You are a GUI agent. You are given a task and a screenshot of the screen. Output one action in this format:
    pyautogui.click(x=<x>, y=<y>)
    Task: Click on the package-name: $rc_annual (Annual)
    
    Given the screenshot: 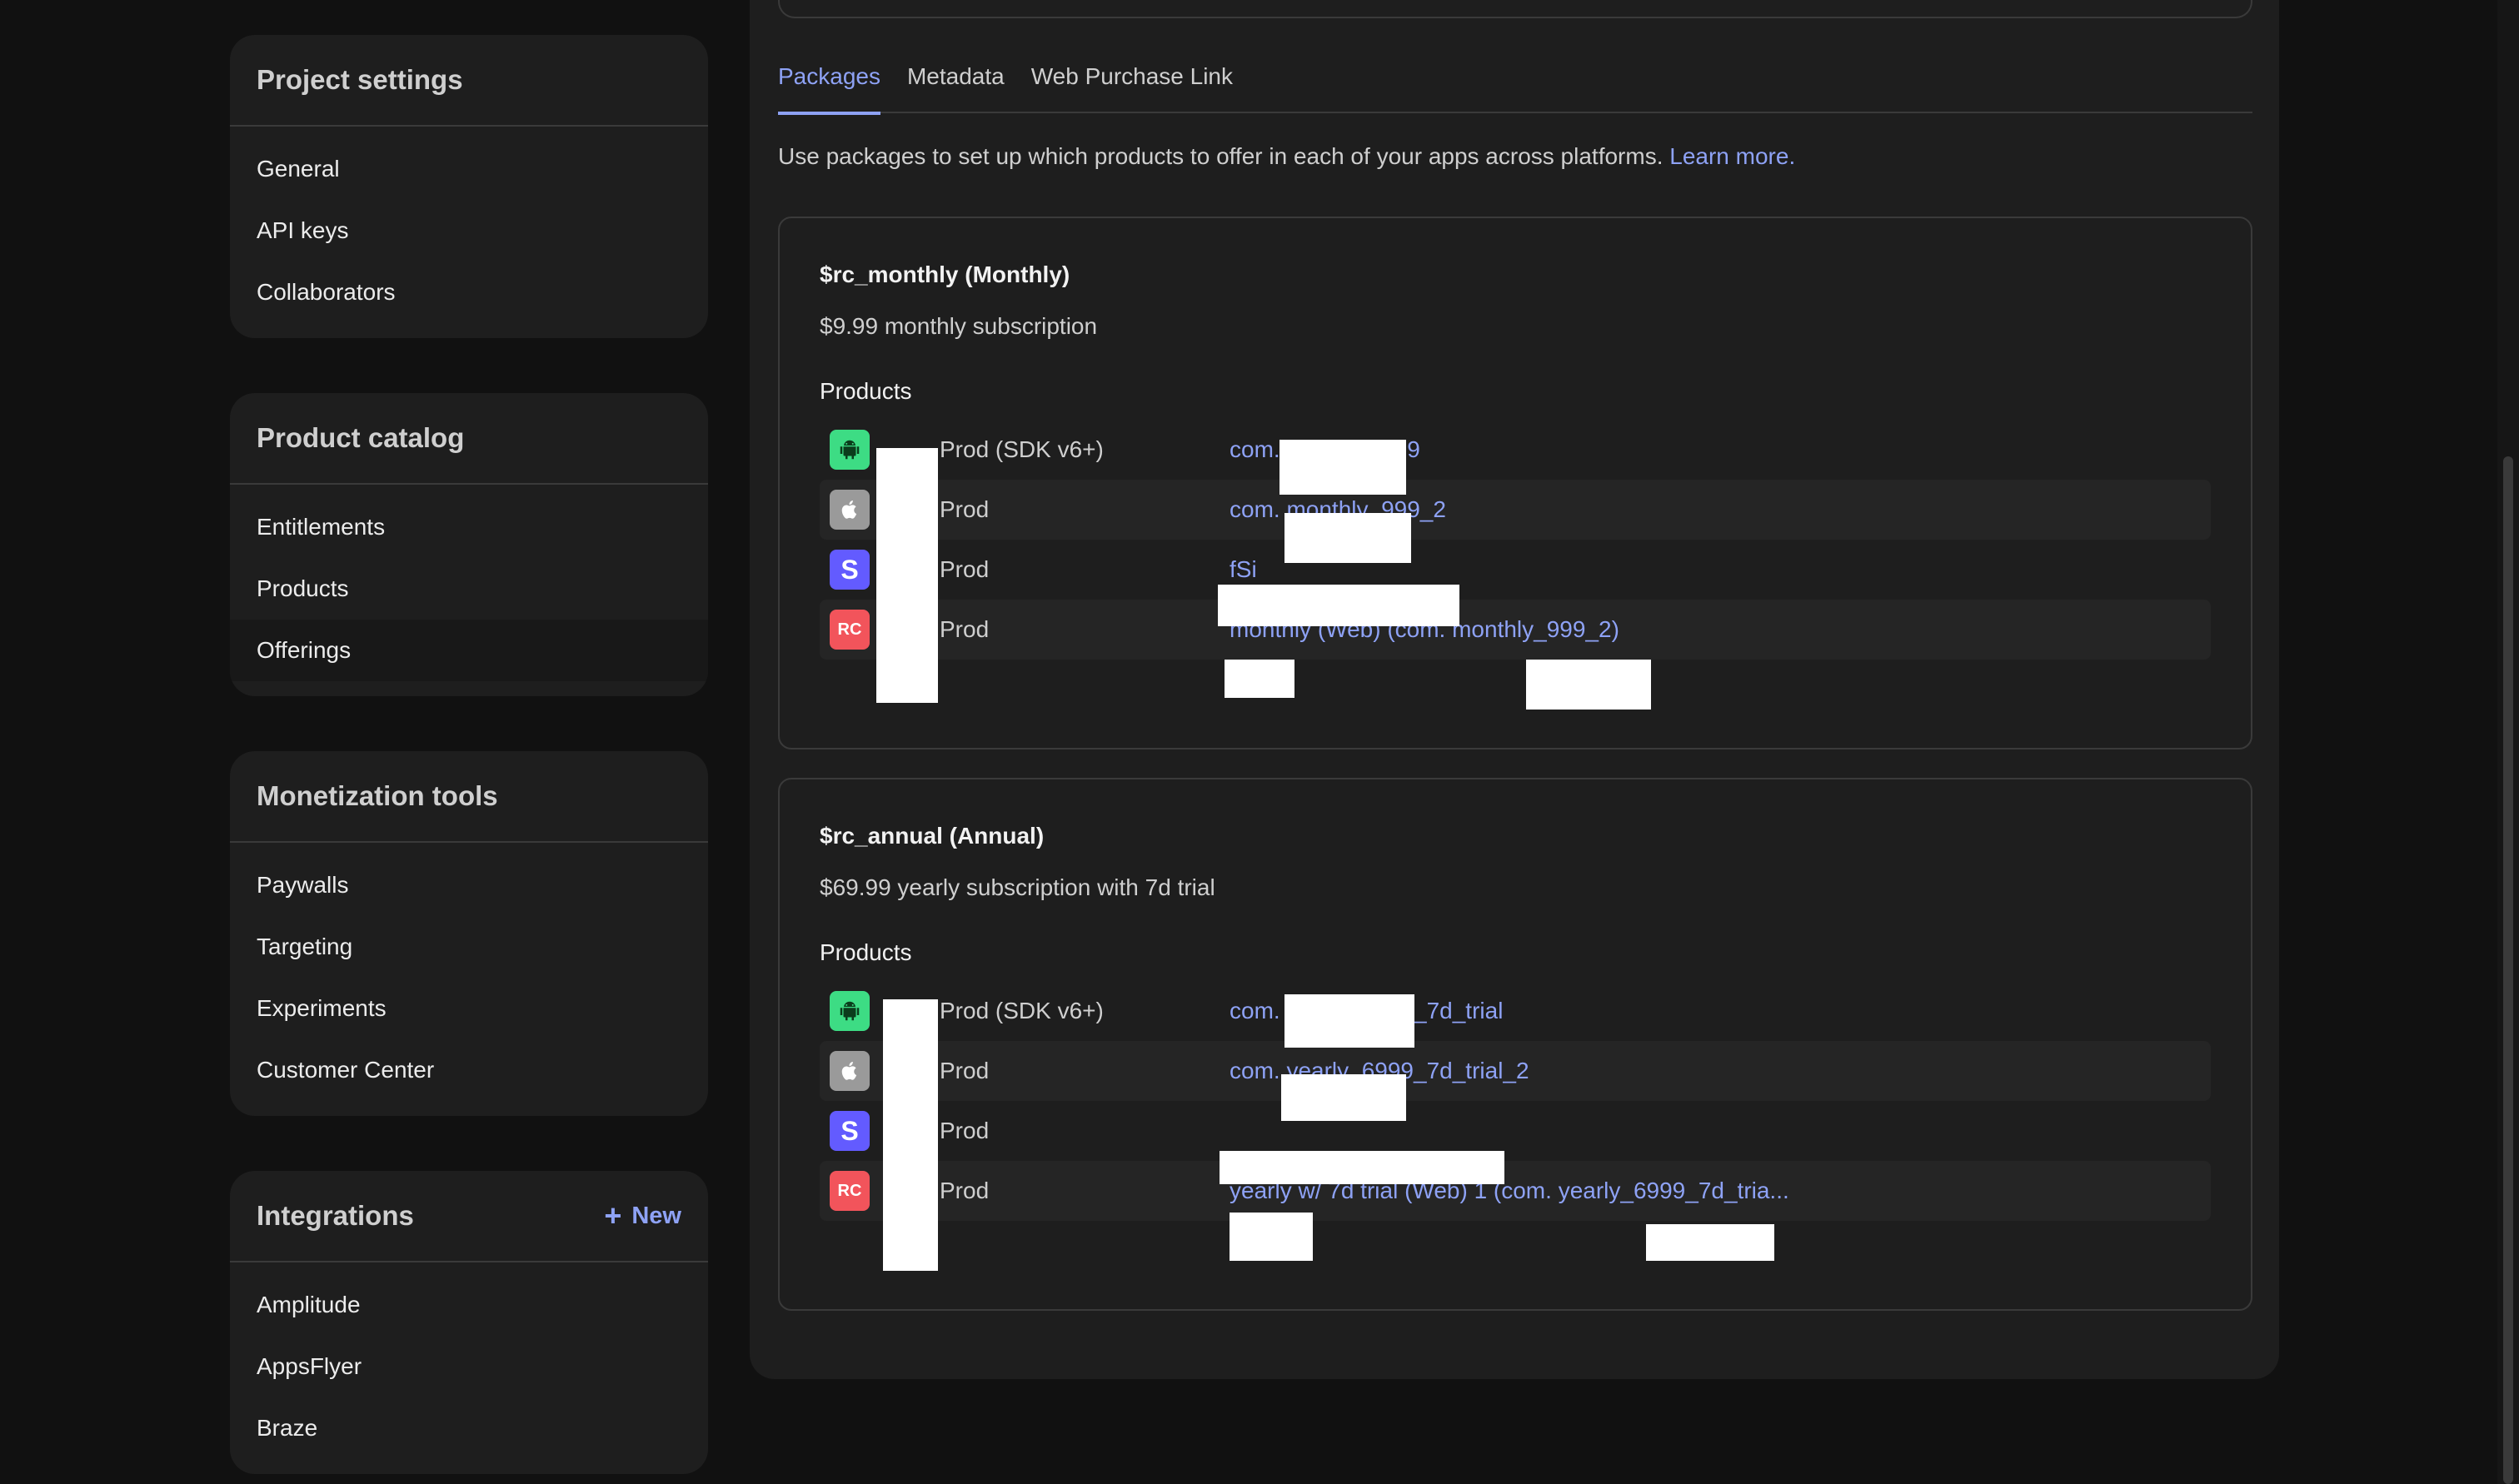 What is the action you would take?
    pyautogui.click(x=932, y=836)
    